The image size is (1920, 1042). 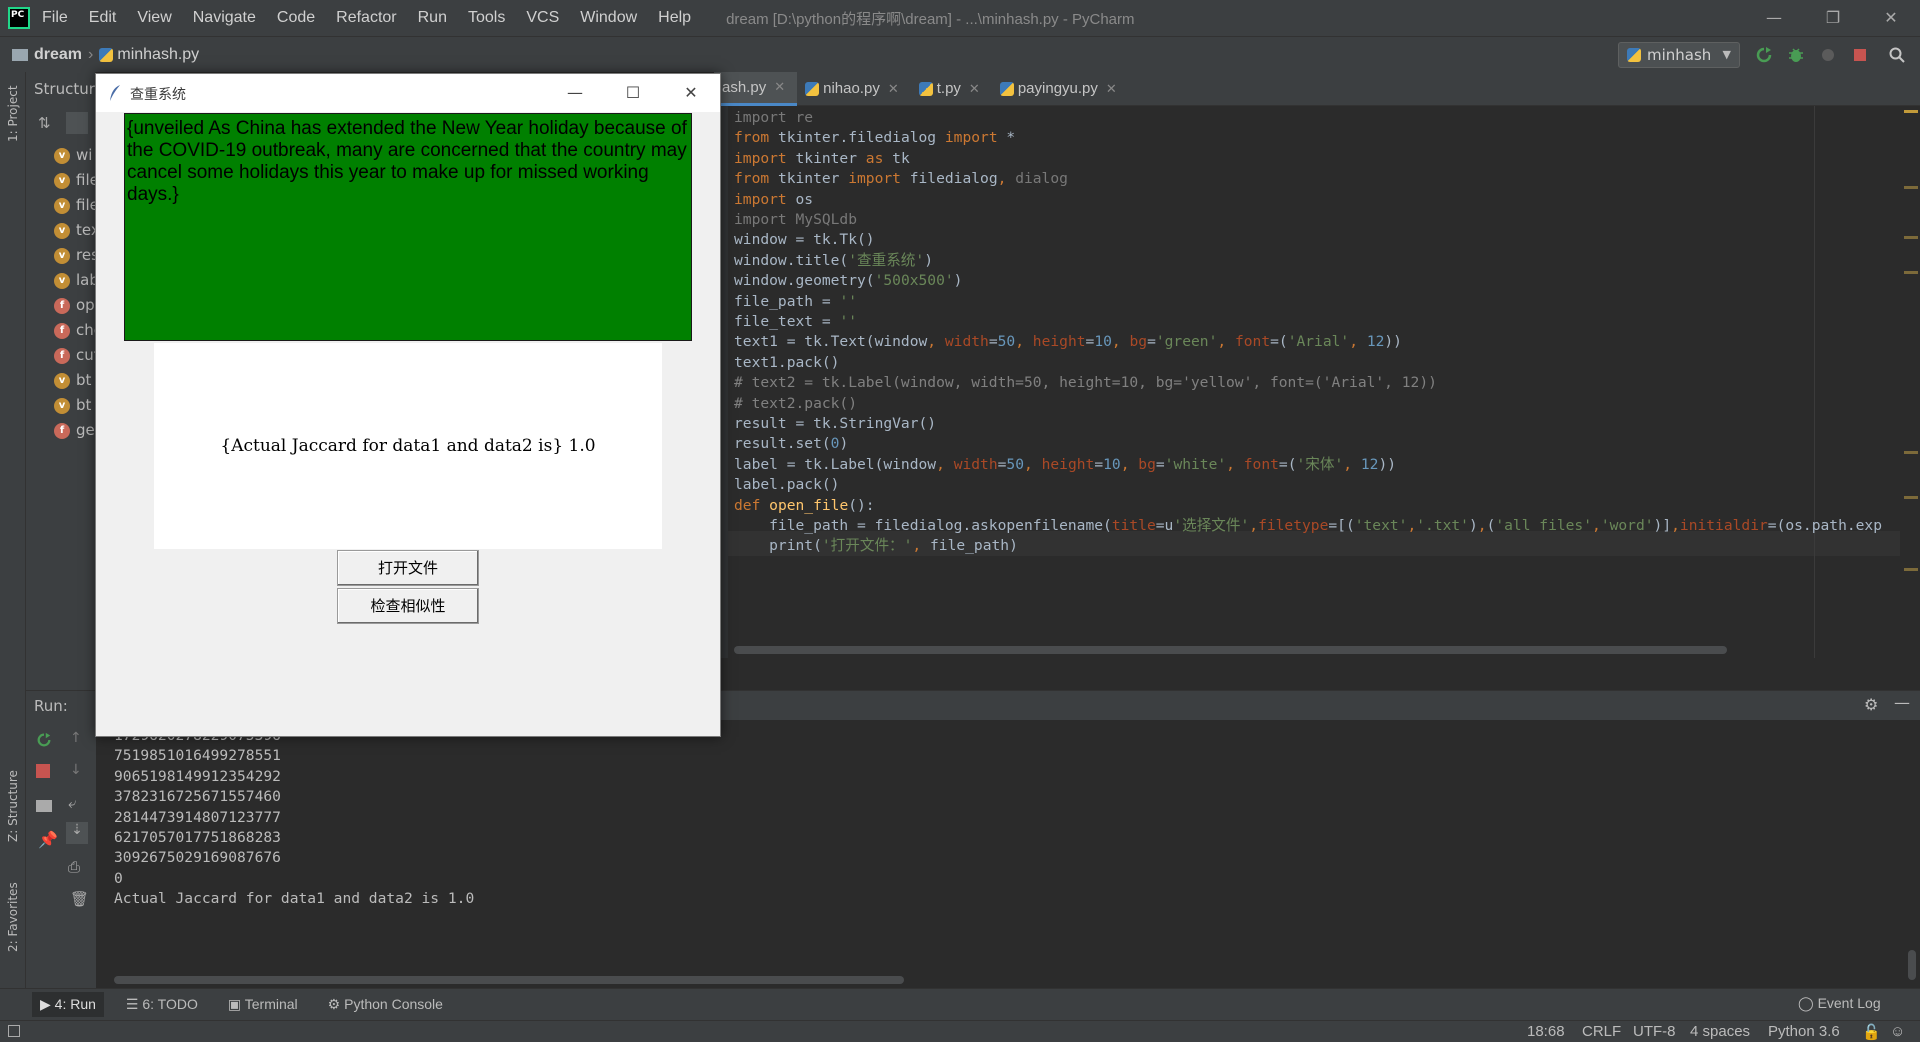 I want to click on tab-nihao: nihao.py ✕, so click(x=854, y=89).